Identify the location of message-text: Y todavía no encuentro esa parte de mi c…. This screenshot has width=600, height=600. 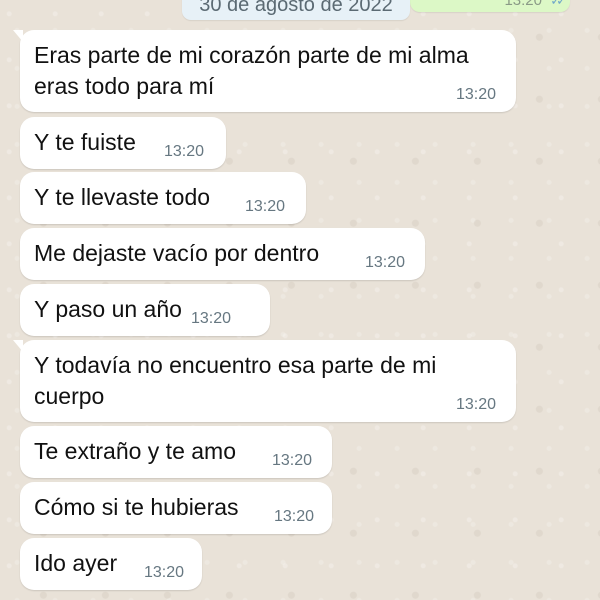
(235, 380).